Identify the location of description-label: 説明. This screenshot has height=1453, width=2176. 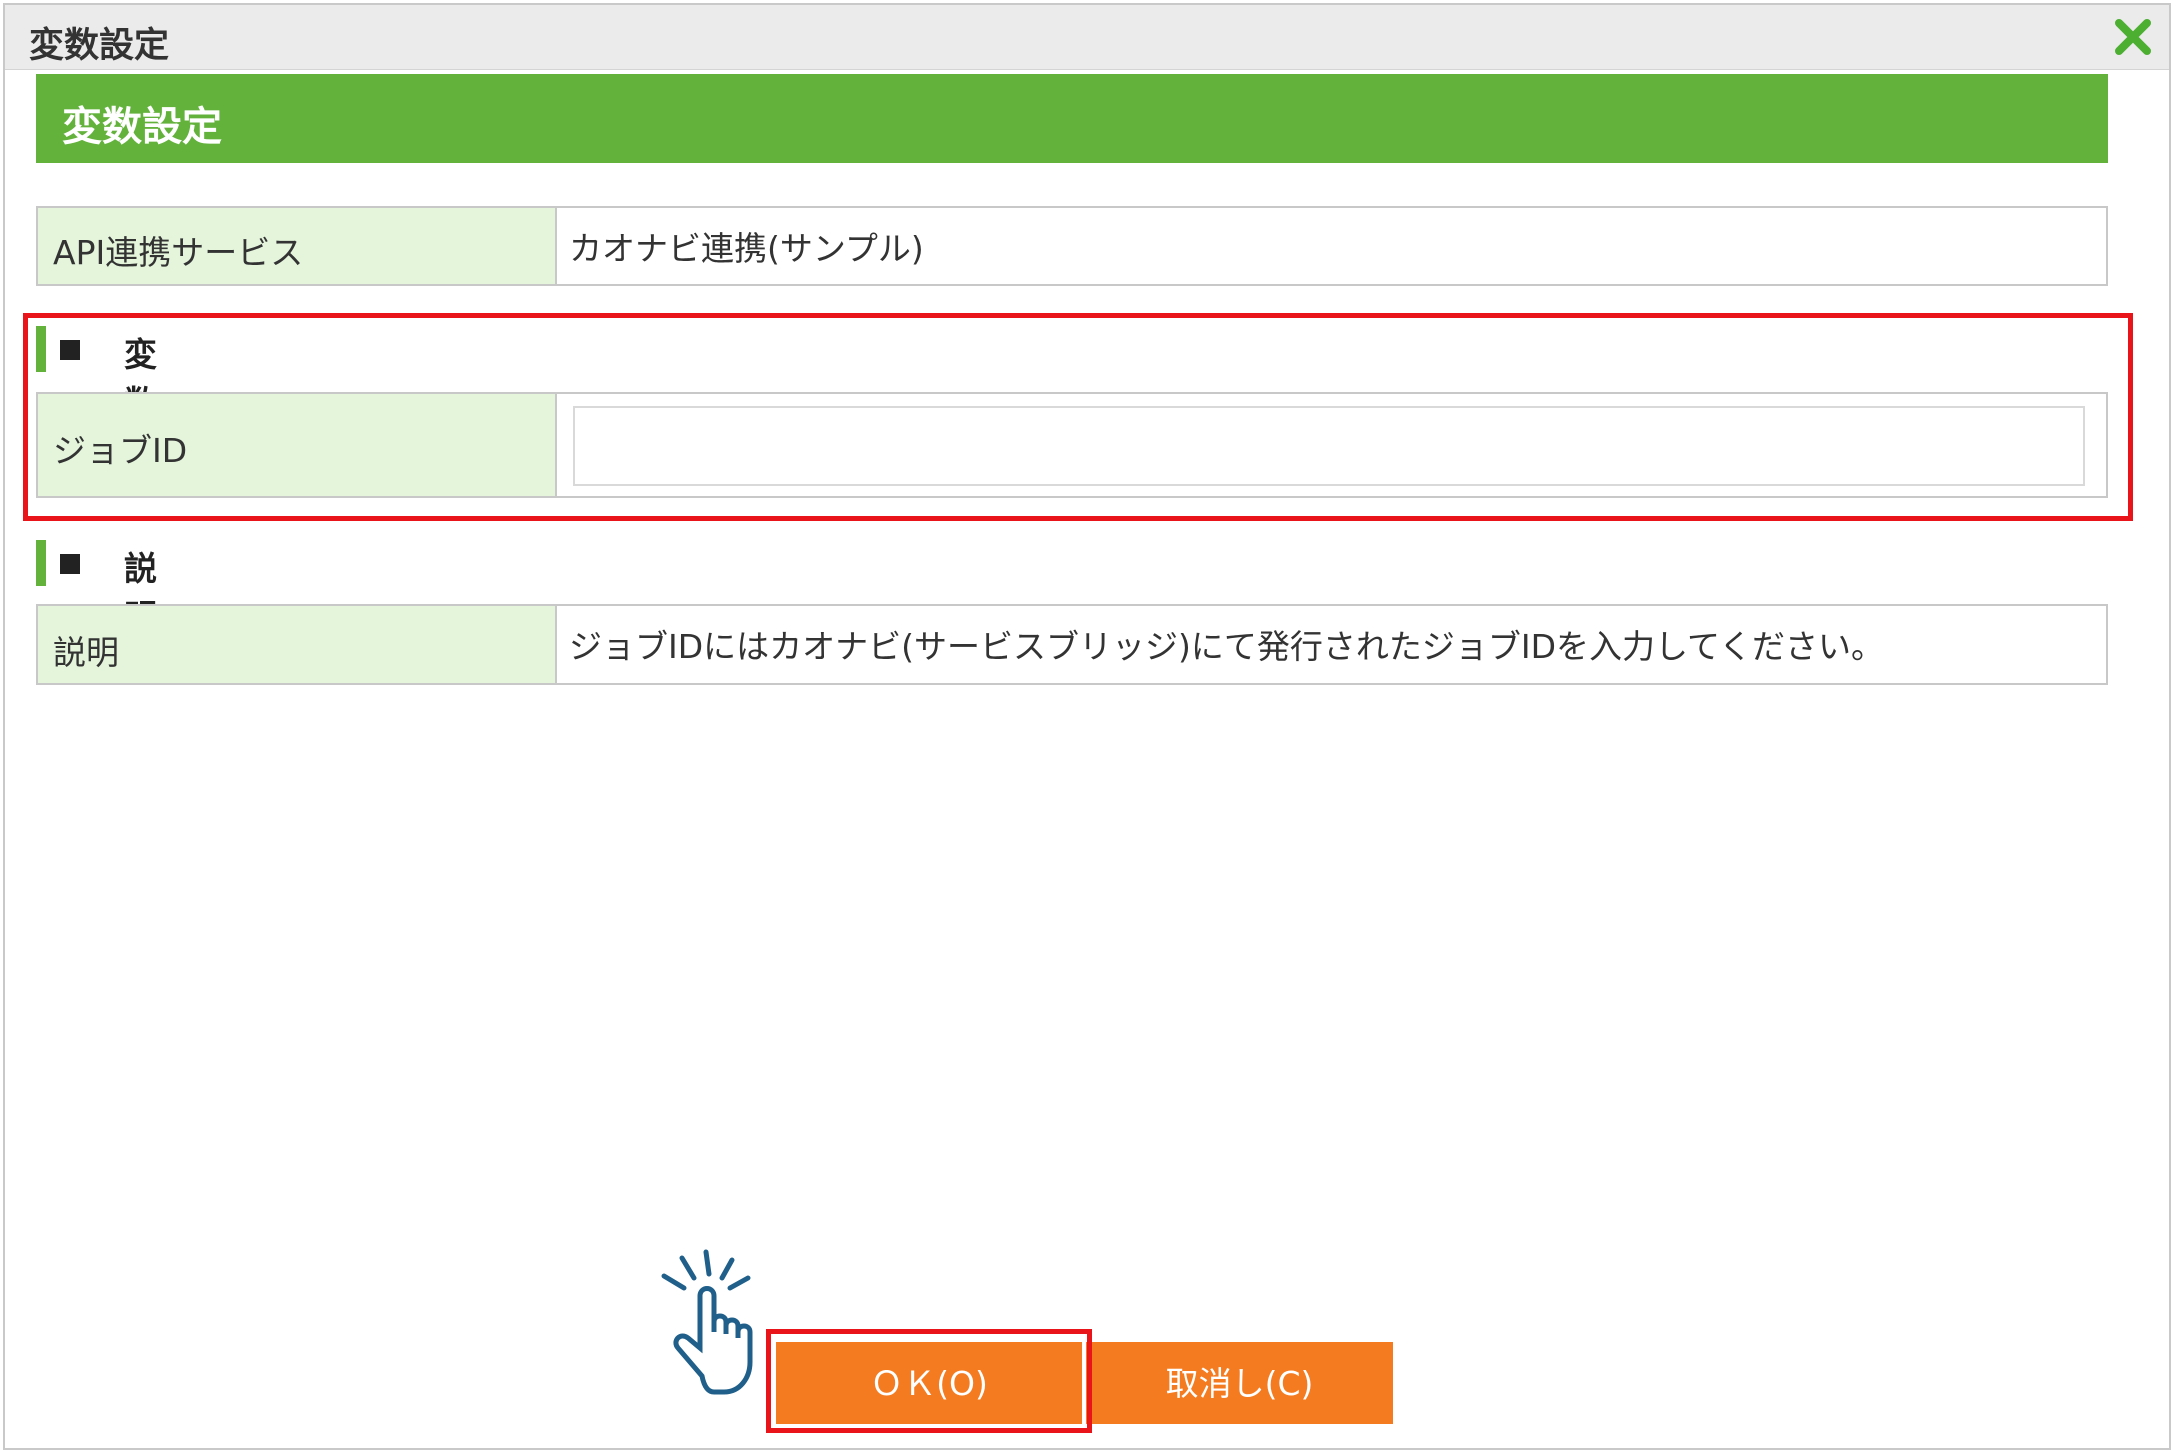
(86, 652).